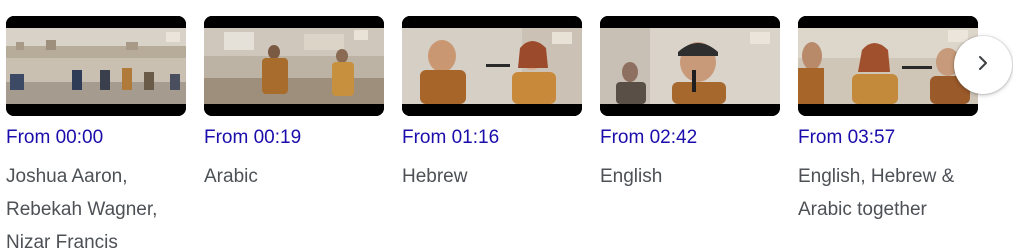 This screenshot has height=250, width=1013. Describe the element at coordinates (492, 138) in the screenshot. I see `timestamp-link: From 01:16` at that location.